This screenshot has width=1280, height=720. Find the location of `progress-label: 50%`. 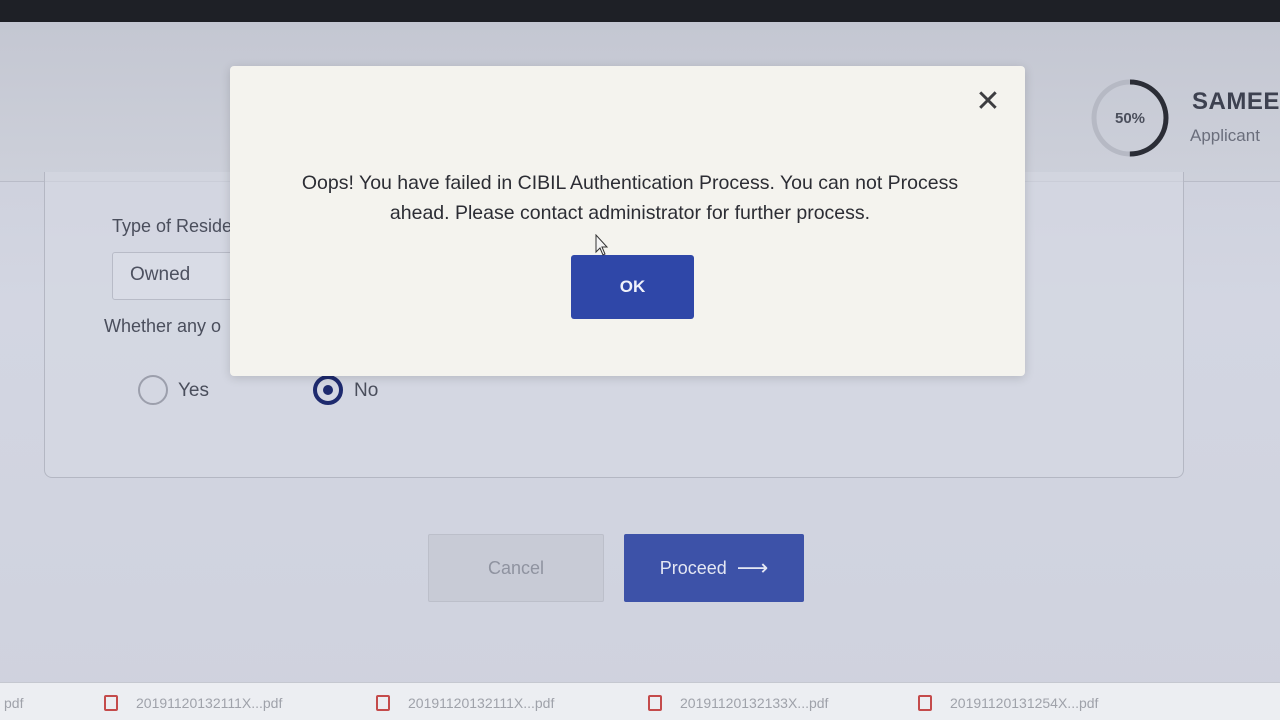

progress-label: 50% is located at coordinates (1130, 118).